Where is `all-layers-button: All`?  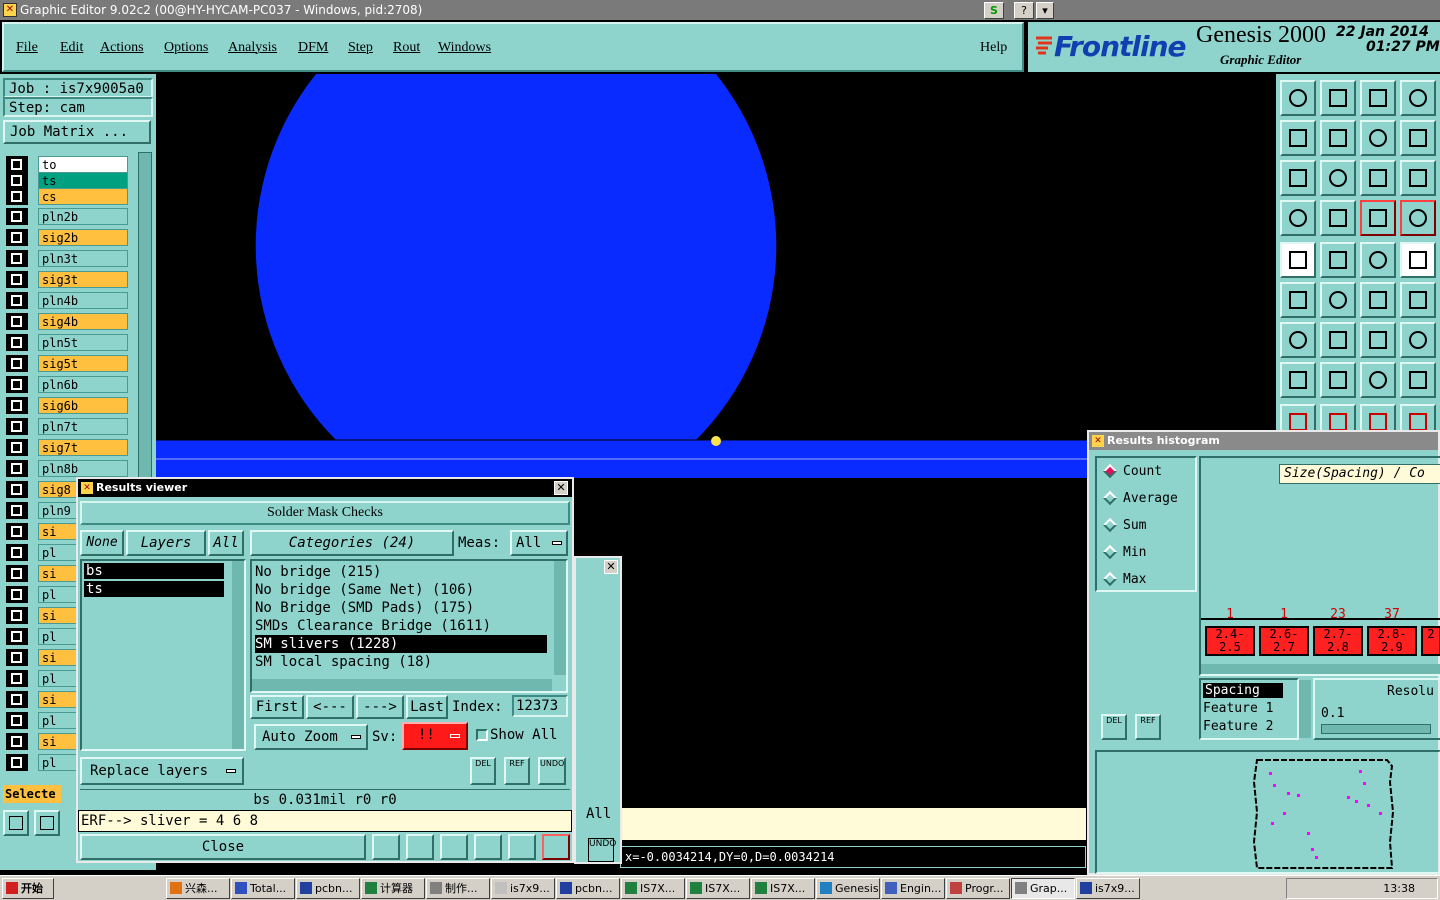
all-layers-button: All is located at coordinates (226, 543).